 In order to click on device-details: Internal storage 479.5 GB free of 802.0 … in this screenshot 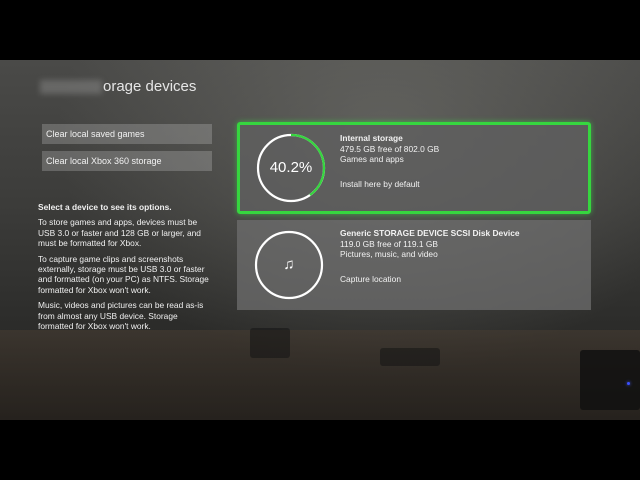, I will do `click(389, 161)`.